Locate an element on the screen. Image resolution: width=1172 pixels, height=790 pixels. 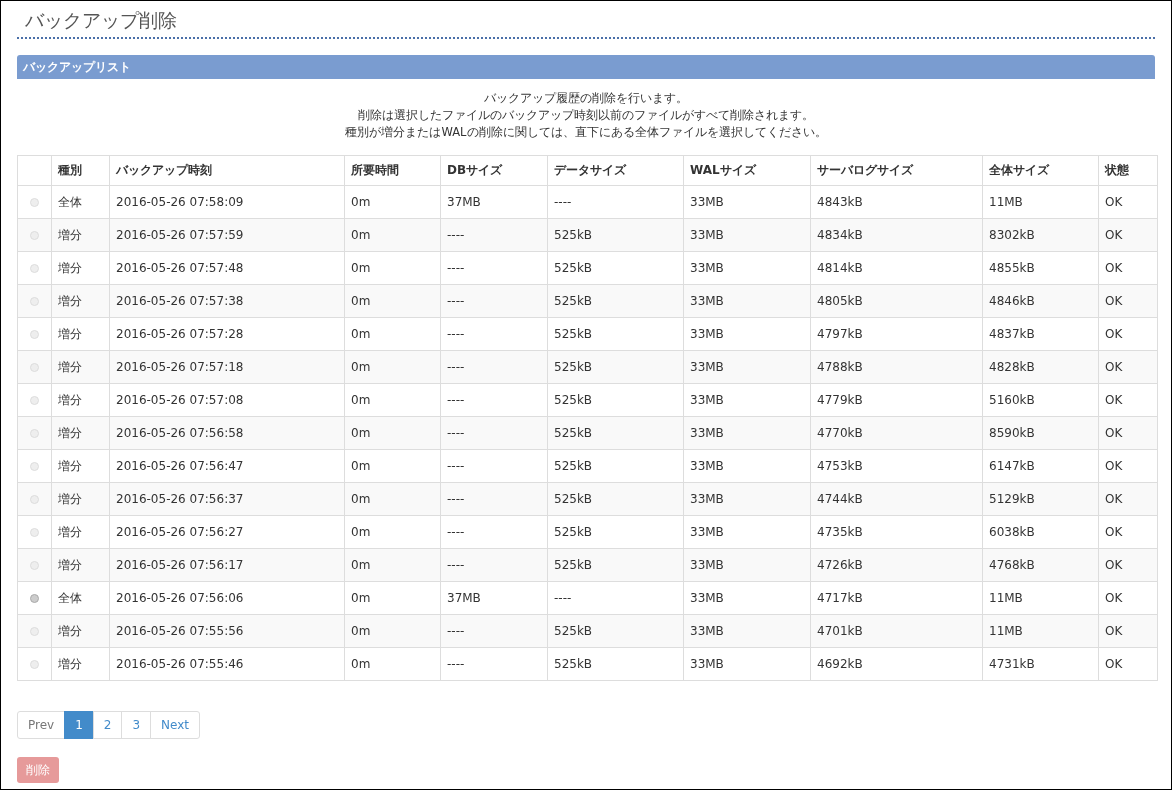
row-radio is located at coordinates (34, 598).